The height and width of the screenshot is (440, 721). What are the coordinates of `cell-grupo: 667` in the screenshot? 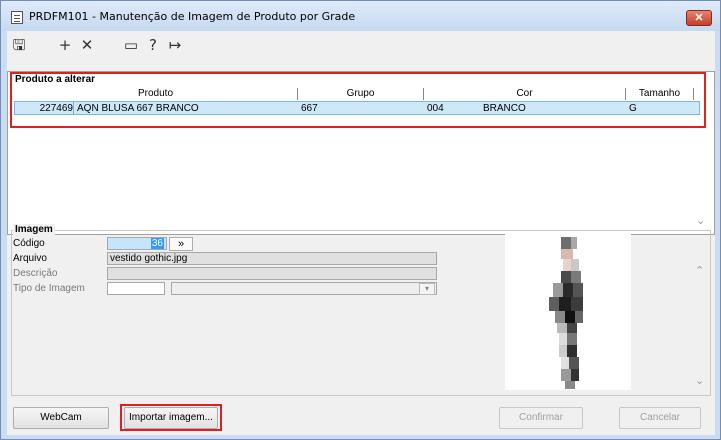 It's located at (309, 108).